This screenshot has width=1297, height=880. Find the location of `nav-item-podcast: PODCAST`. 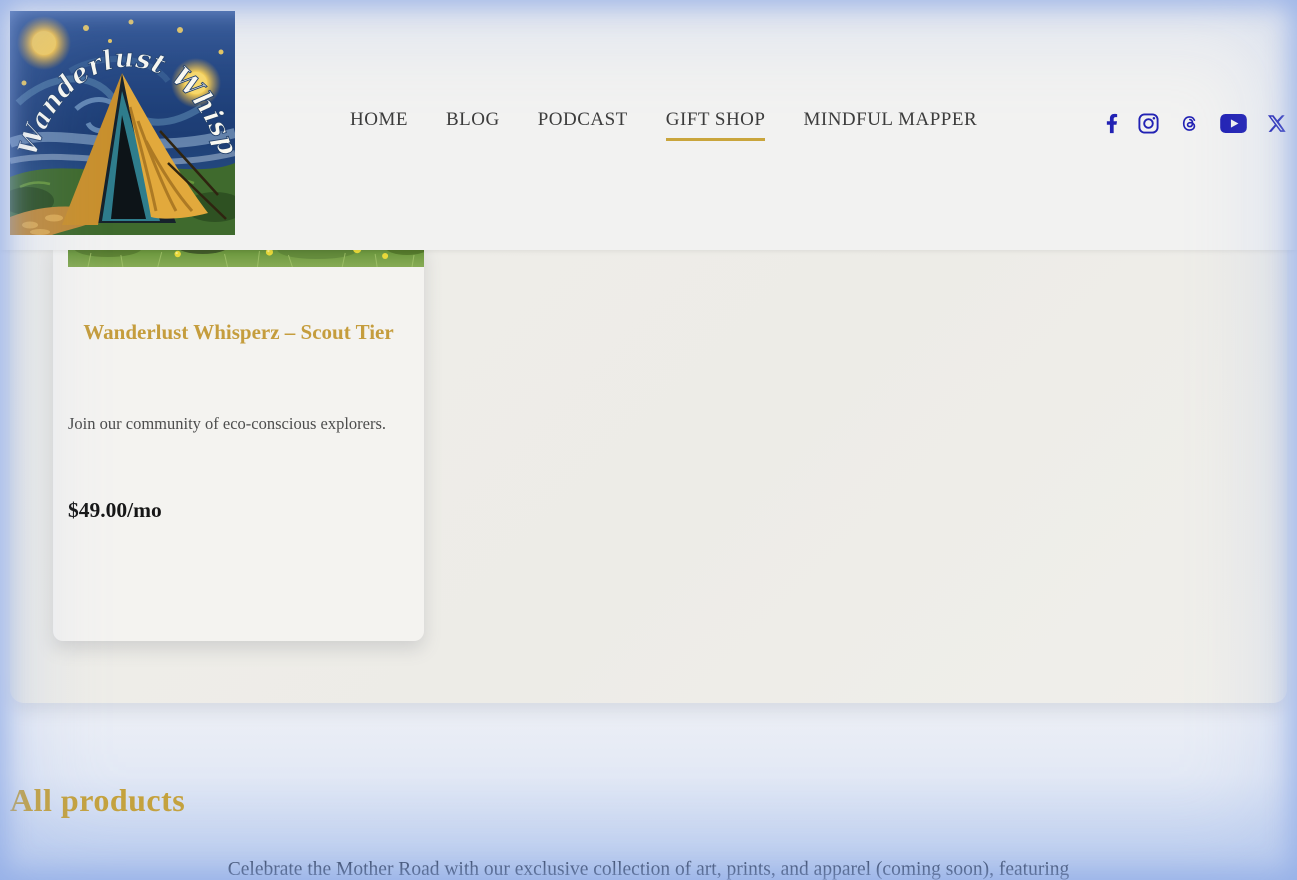

nav-item-podcast: PODCAST is located at coordinates (583, 125).